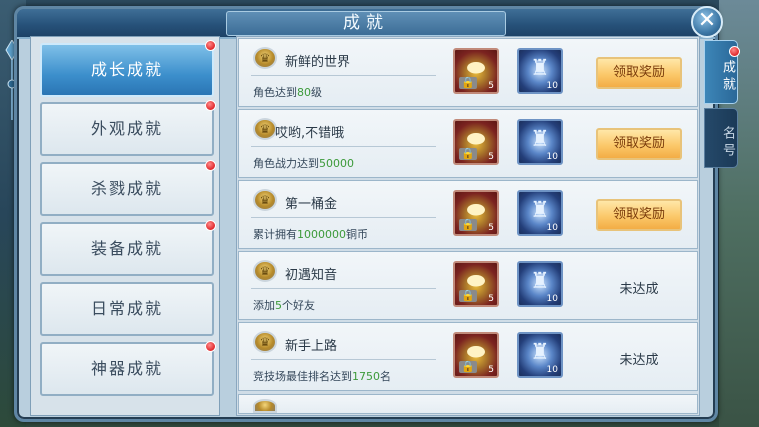 This screenshot has height=427, width=759. I want to click on category-kills: 杀戮成就, so click(127, 189).